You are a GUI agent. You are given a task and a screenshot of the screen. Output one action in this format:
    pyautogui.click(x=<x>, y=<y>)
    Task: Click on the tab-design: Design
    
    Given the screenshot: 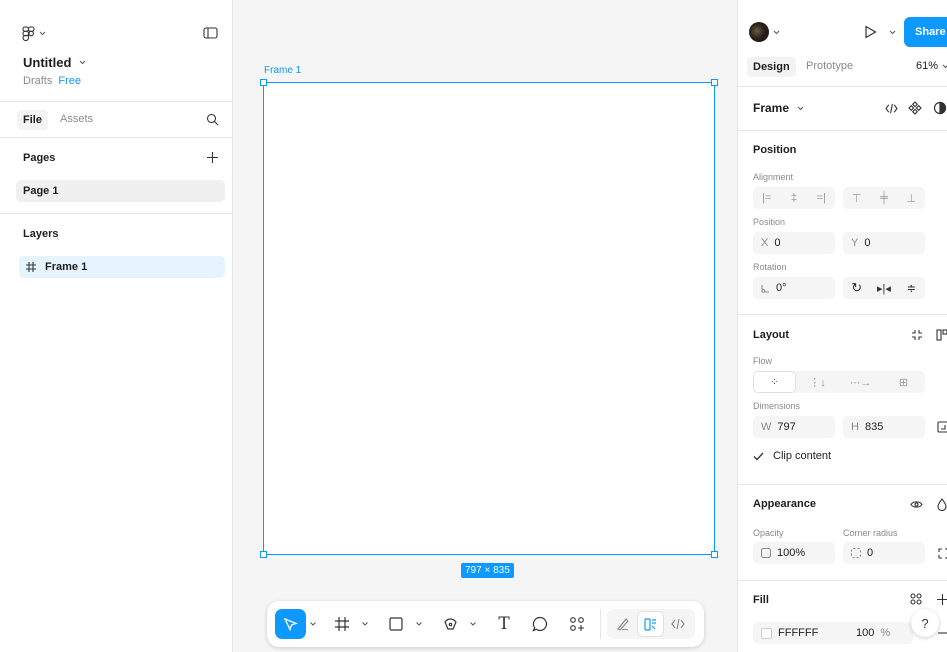 What is the action you would take?
    pyautogui.click(x=771, y=67)
    